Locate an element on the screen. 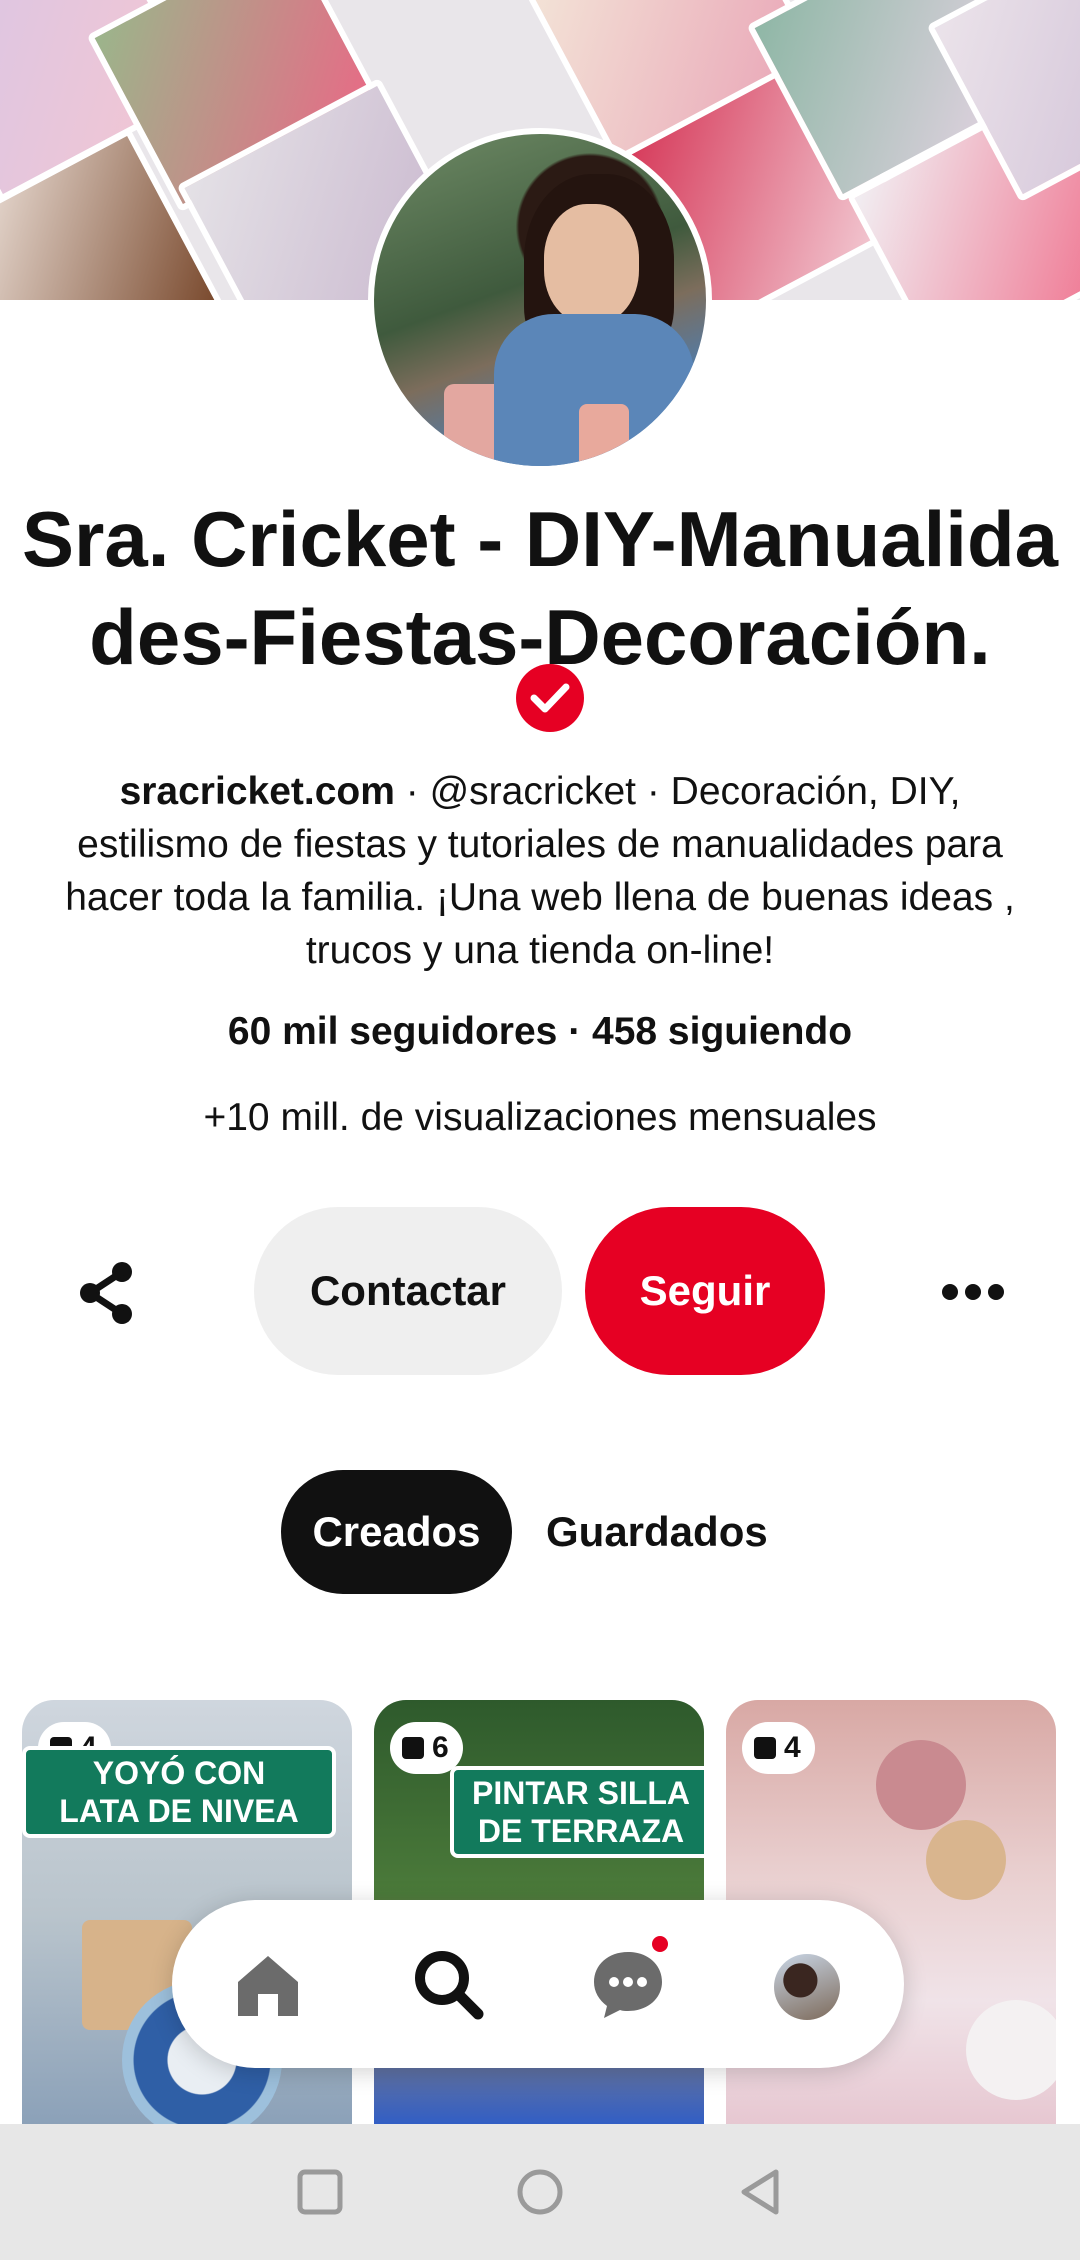 The image size is (1080, 2260). tab-saved: Guardados is located at coordinates (657, 1532).